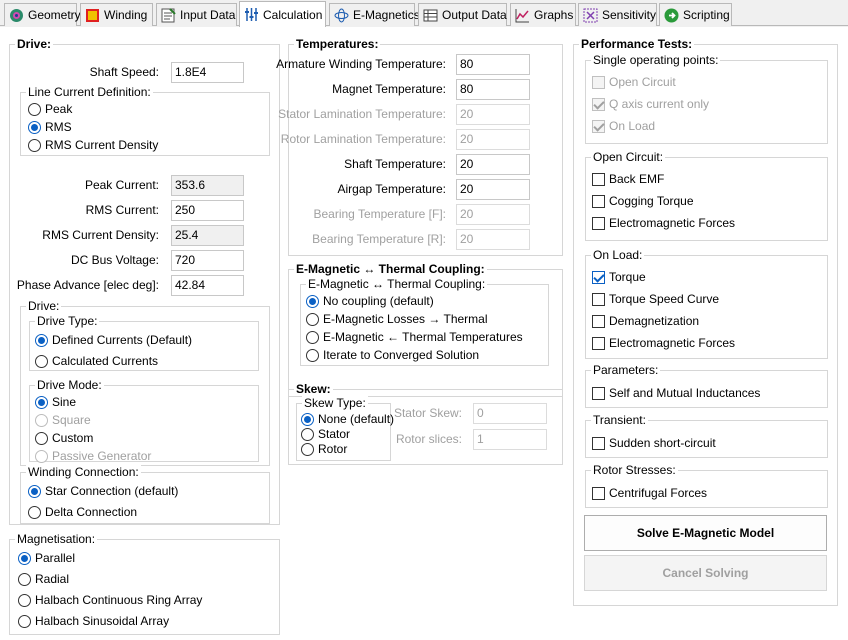 The width and height of the screenshot is (848, 640). Describe the element at coordinates (629, 15) in the screenshot. I see `tab-label: Sensitivity` at that location.